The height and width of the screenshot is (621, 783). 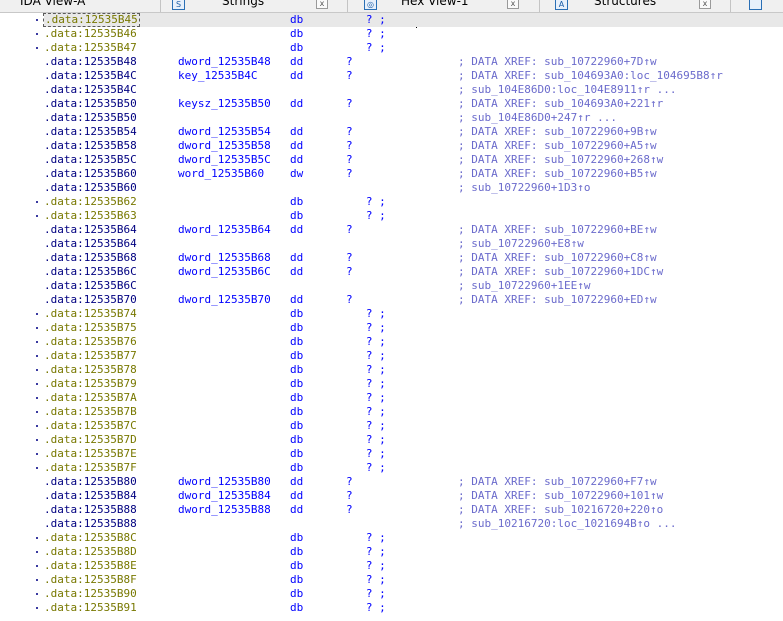 What do you see at coordinates (413, 244) in the screenshot?
I see `listing-row: .data:12535B64 ; sub_10722960+E8↑w` at bounding box center [413, 244].